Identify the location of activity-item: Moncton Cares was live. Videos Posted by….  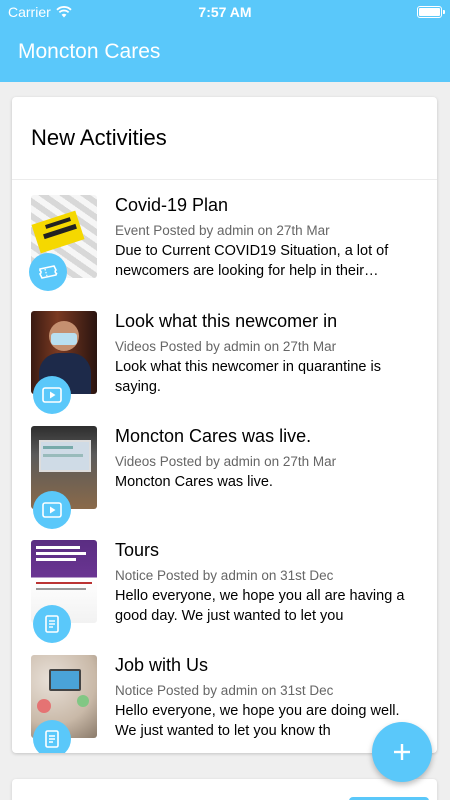
(224, 481).